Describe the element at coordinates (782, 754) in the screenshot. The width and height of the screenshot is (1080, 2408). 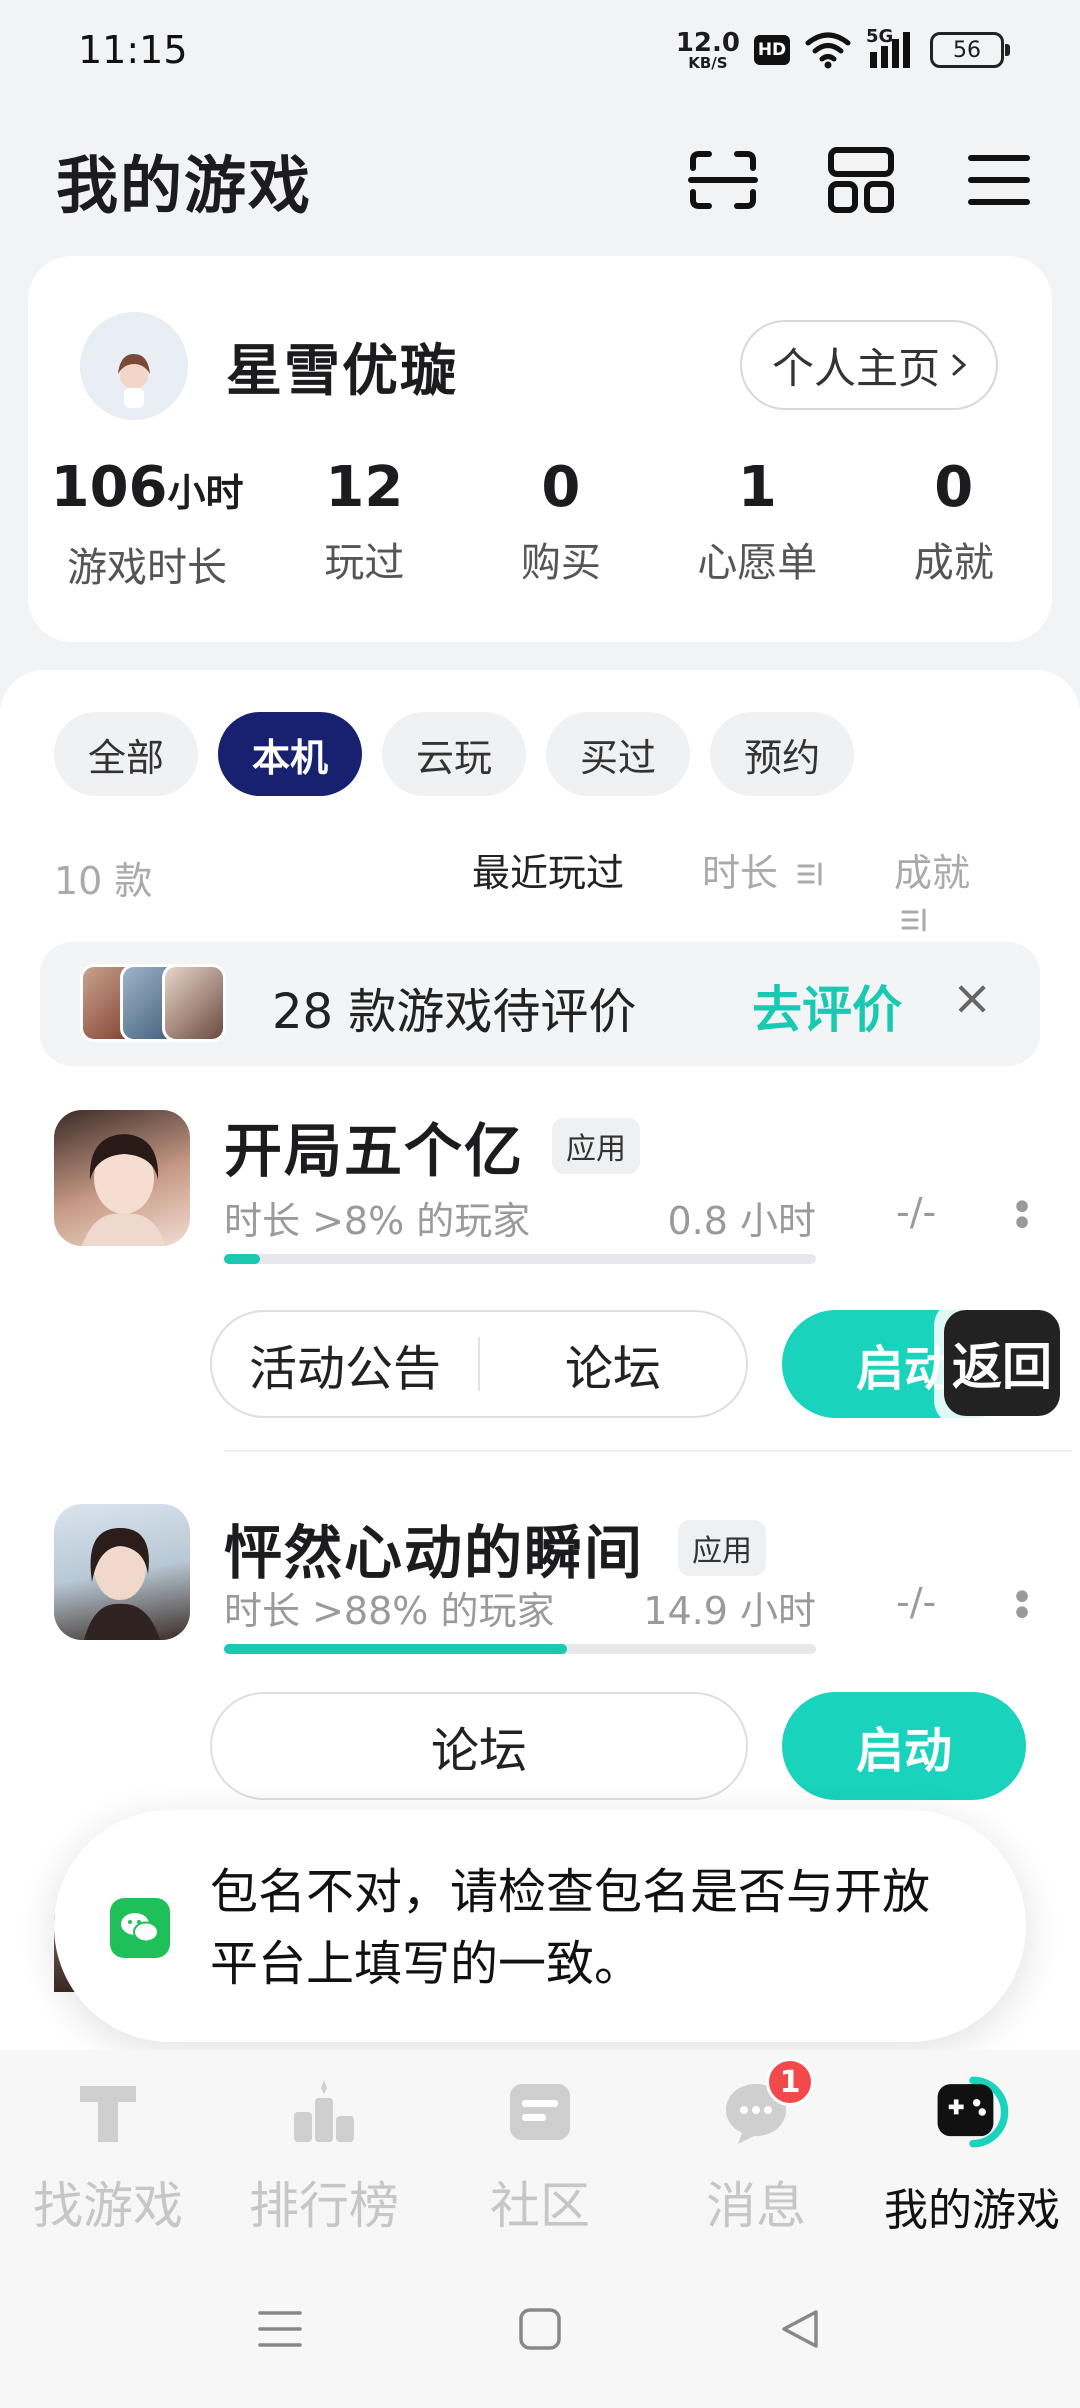
I see `filter-reserved: 预约` at that location.